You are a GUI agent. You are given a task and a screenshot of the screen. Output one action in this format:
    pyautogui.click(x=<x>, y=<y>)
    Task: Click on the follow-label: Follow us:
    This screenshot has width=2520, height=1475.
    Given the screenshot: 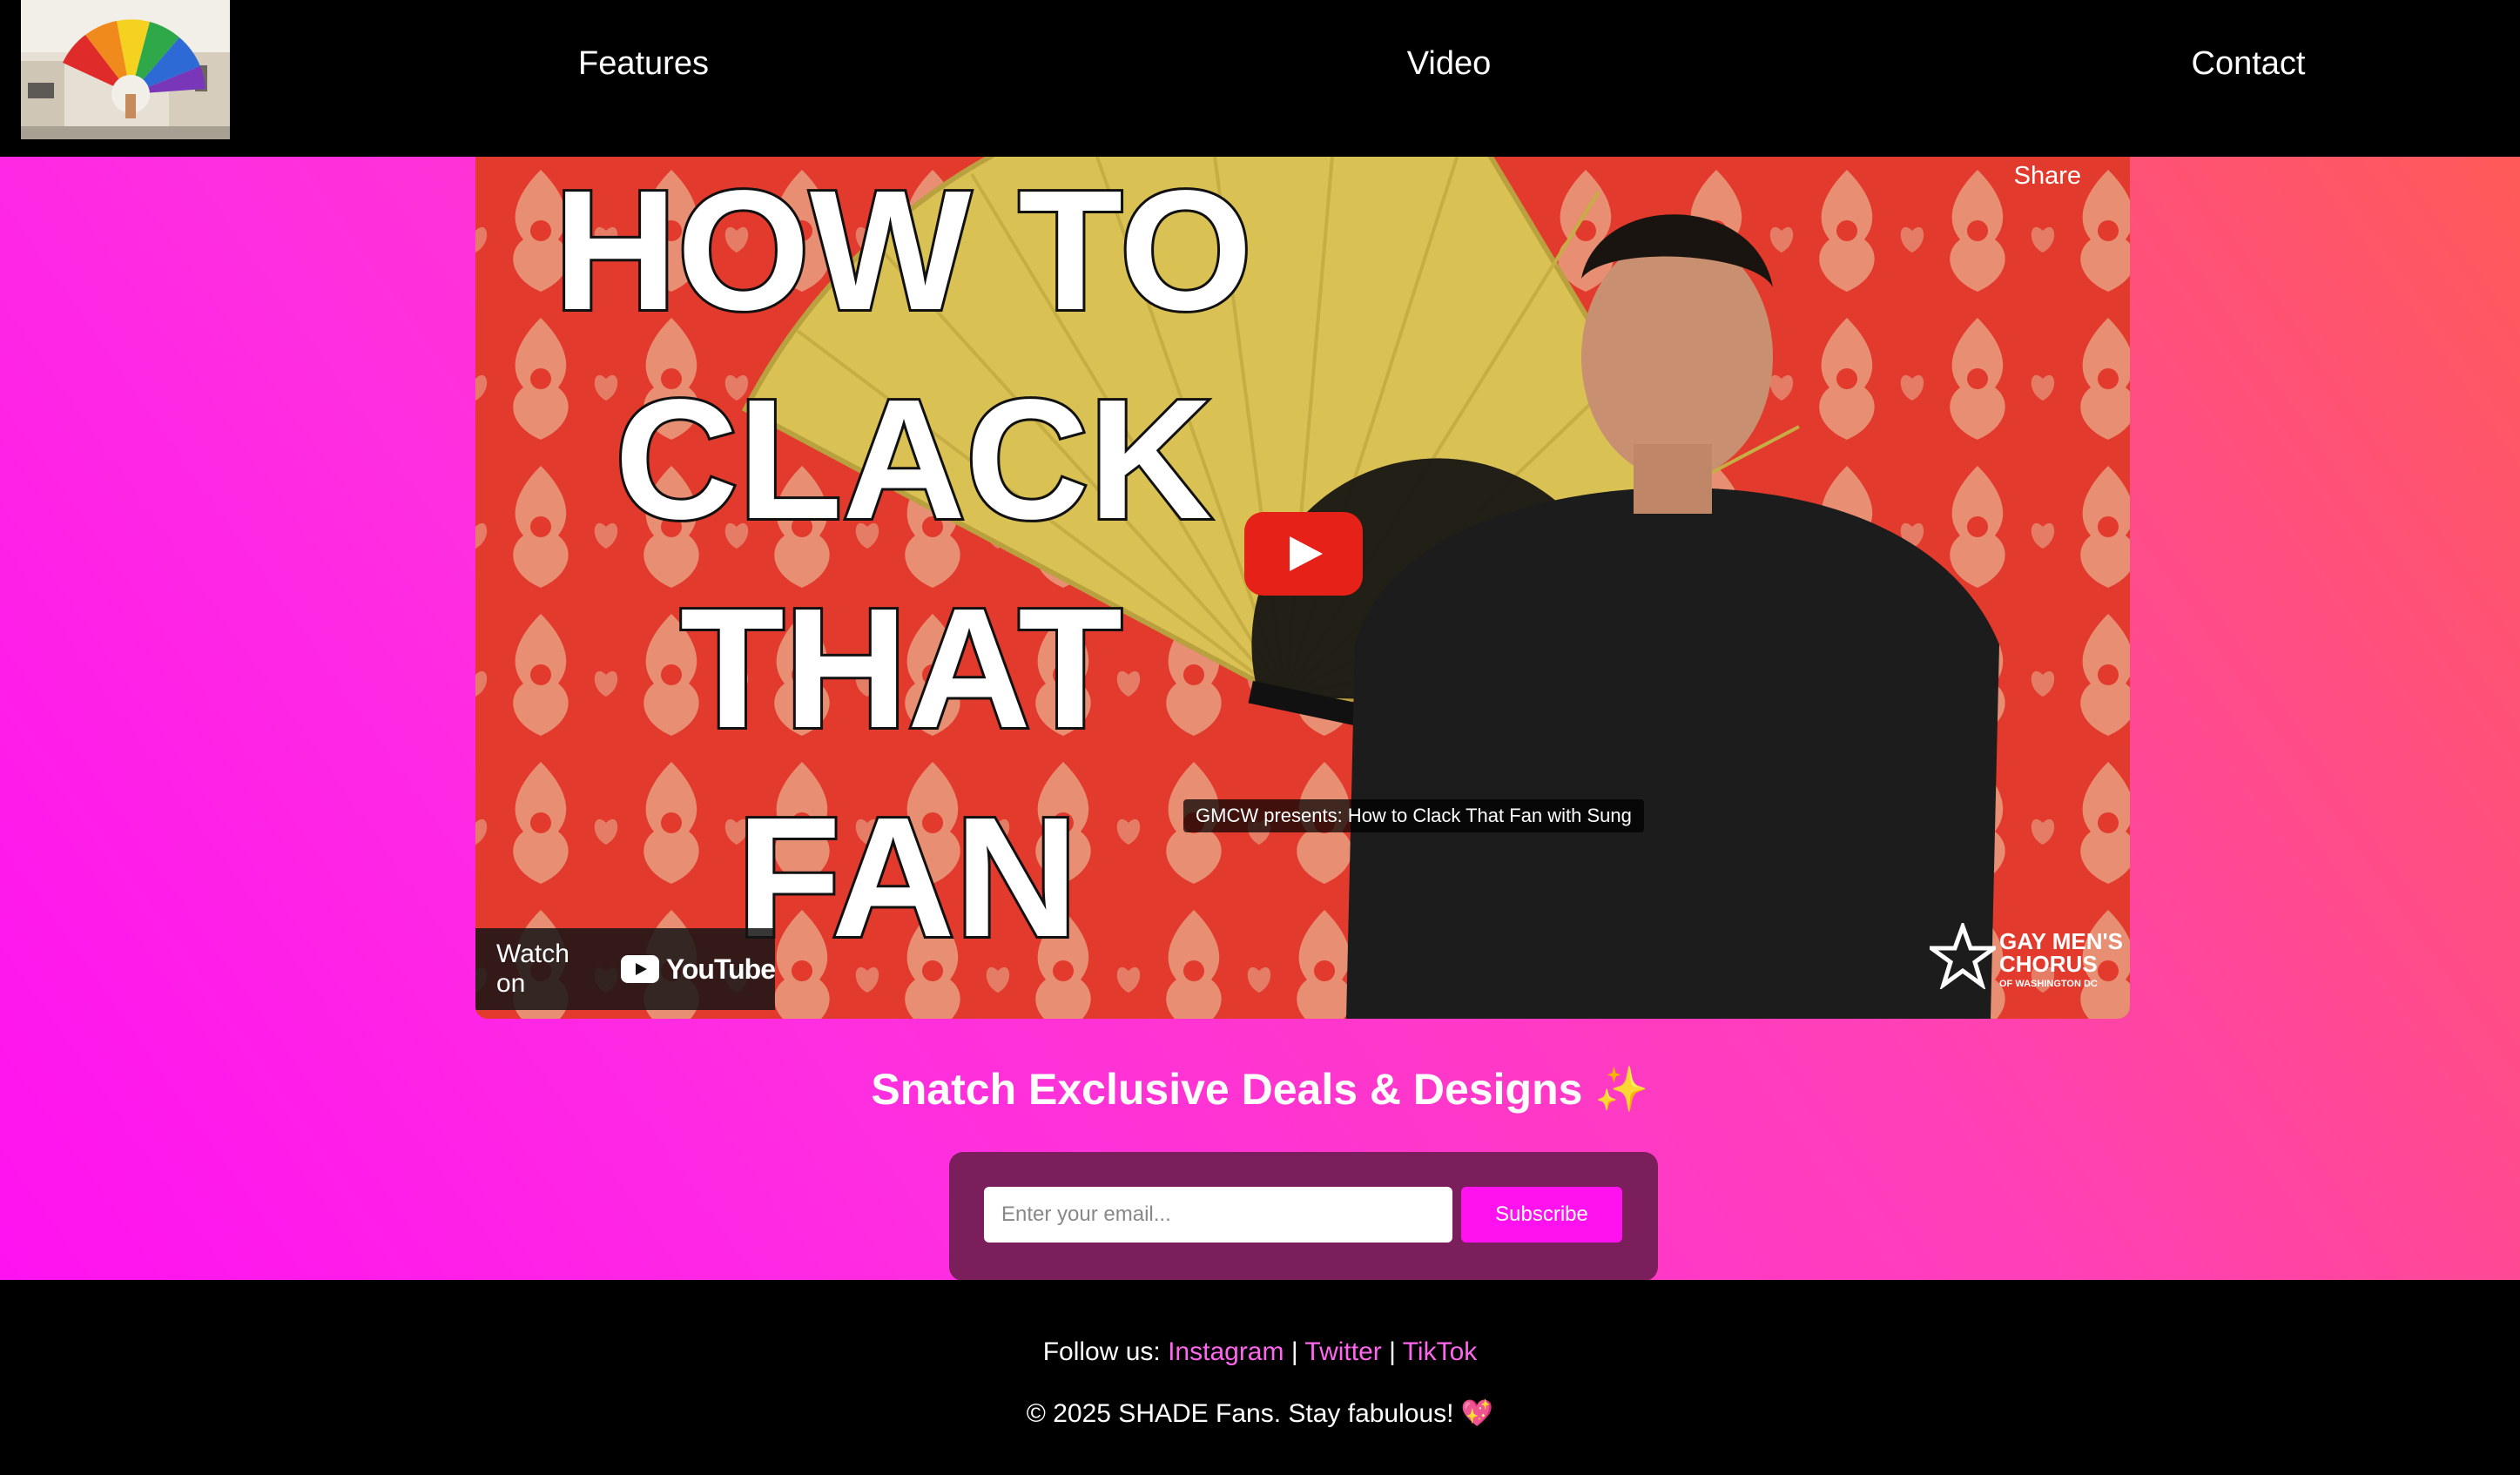 What is the action you would take?
    pyautogui.click(x=1101, y=1351)
    